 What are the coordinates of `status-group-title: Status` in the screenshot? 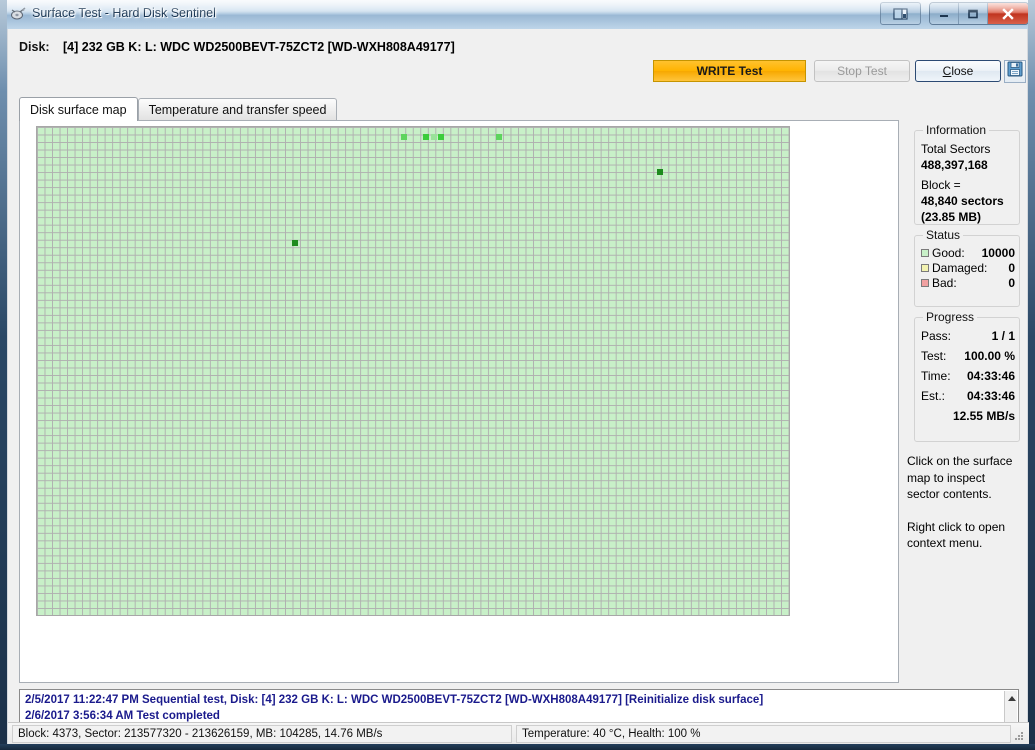 It's located at (943, 235).